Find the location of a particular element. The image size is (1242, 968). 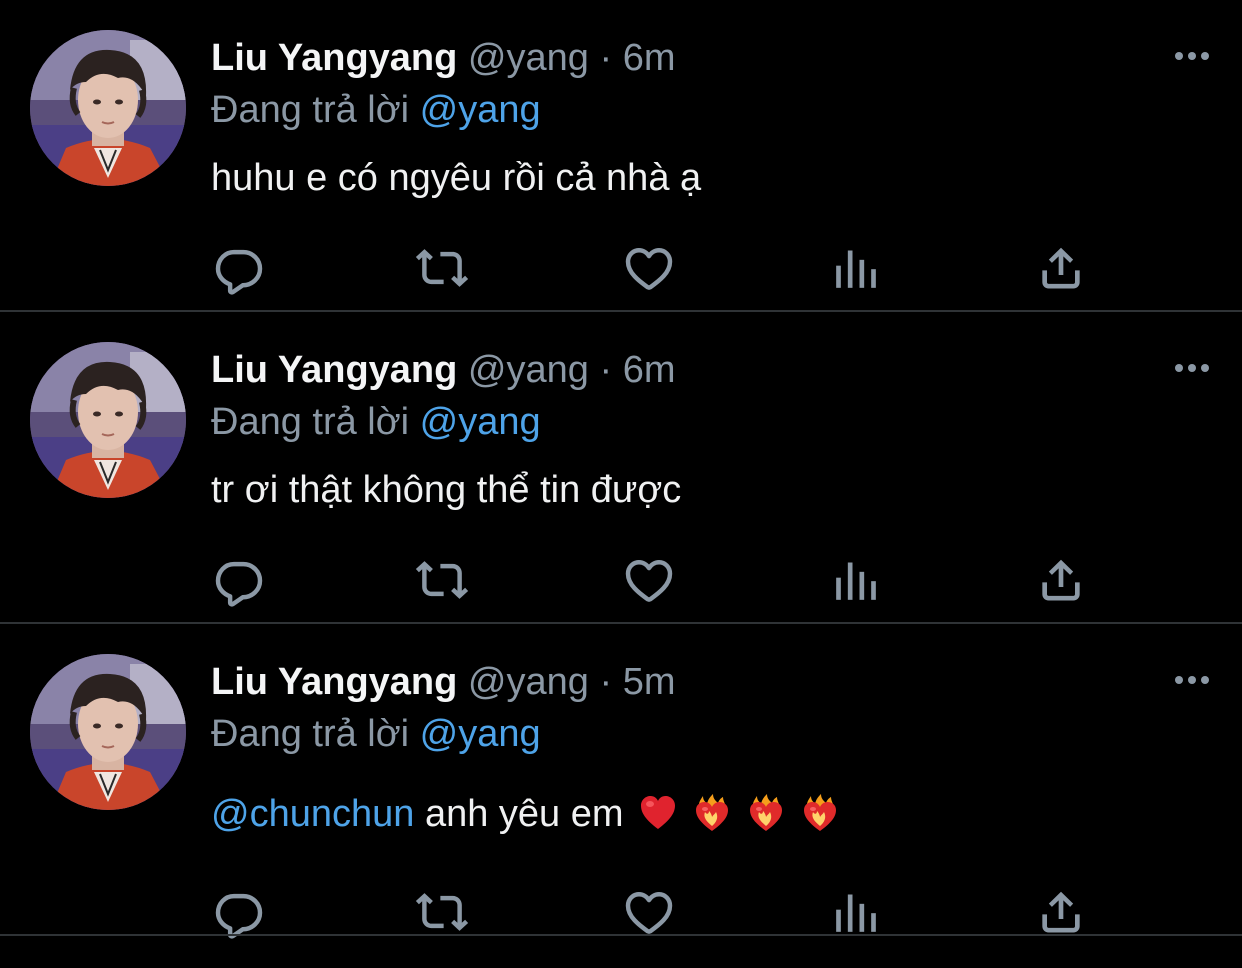

tweet-text: @chunchun anh yêu em is located at coordinates (525, 814).